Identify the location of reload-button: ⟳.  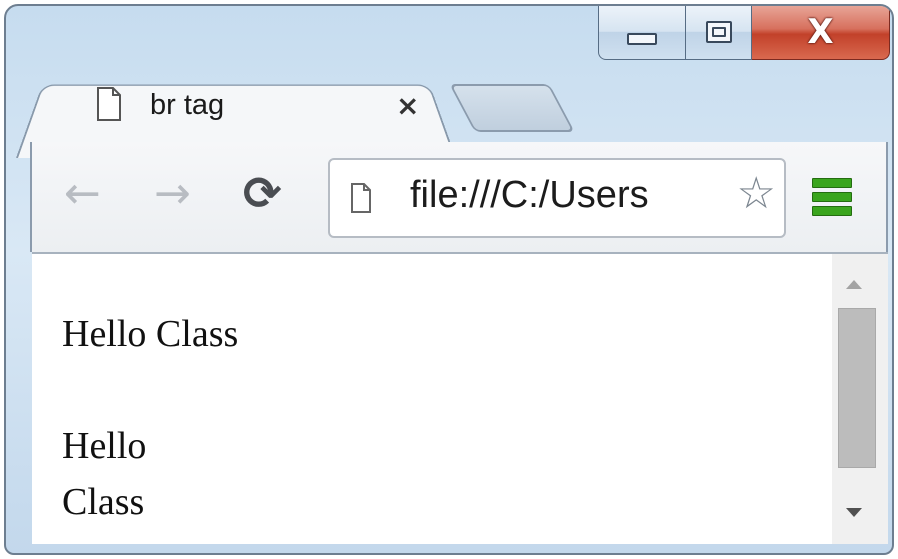
(262, 193).